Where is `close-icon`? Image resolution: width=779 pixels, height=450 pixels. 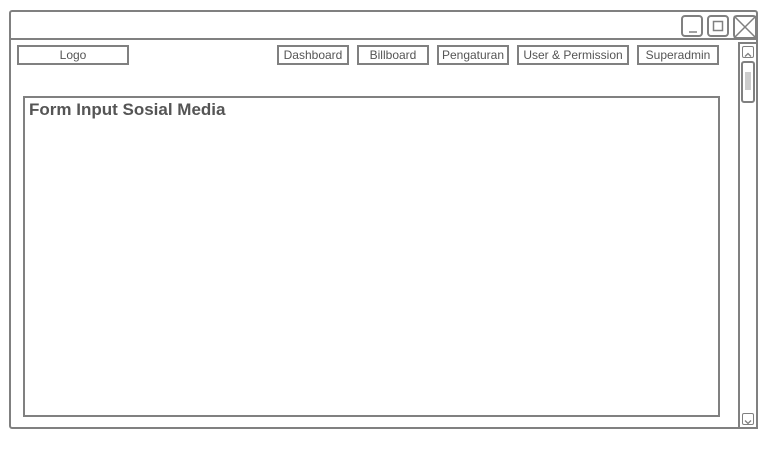 close-icon is located at coordinates (745, 27).